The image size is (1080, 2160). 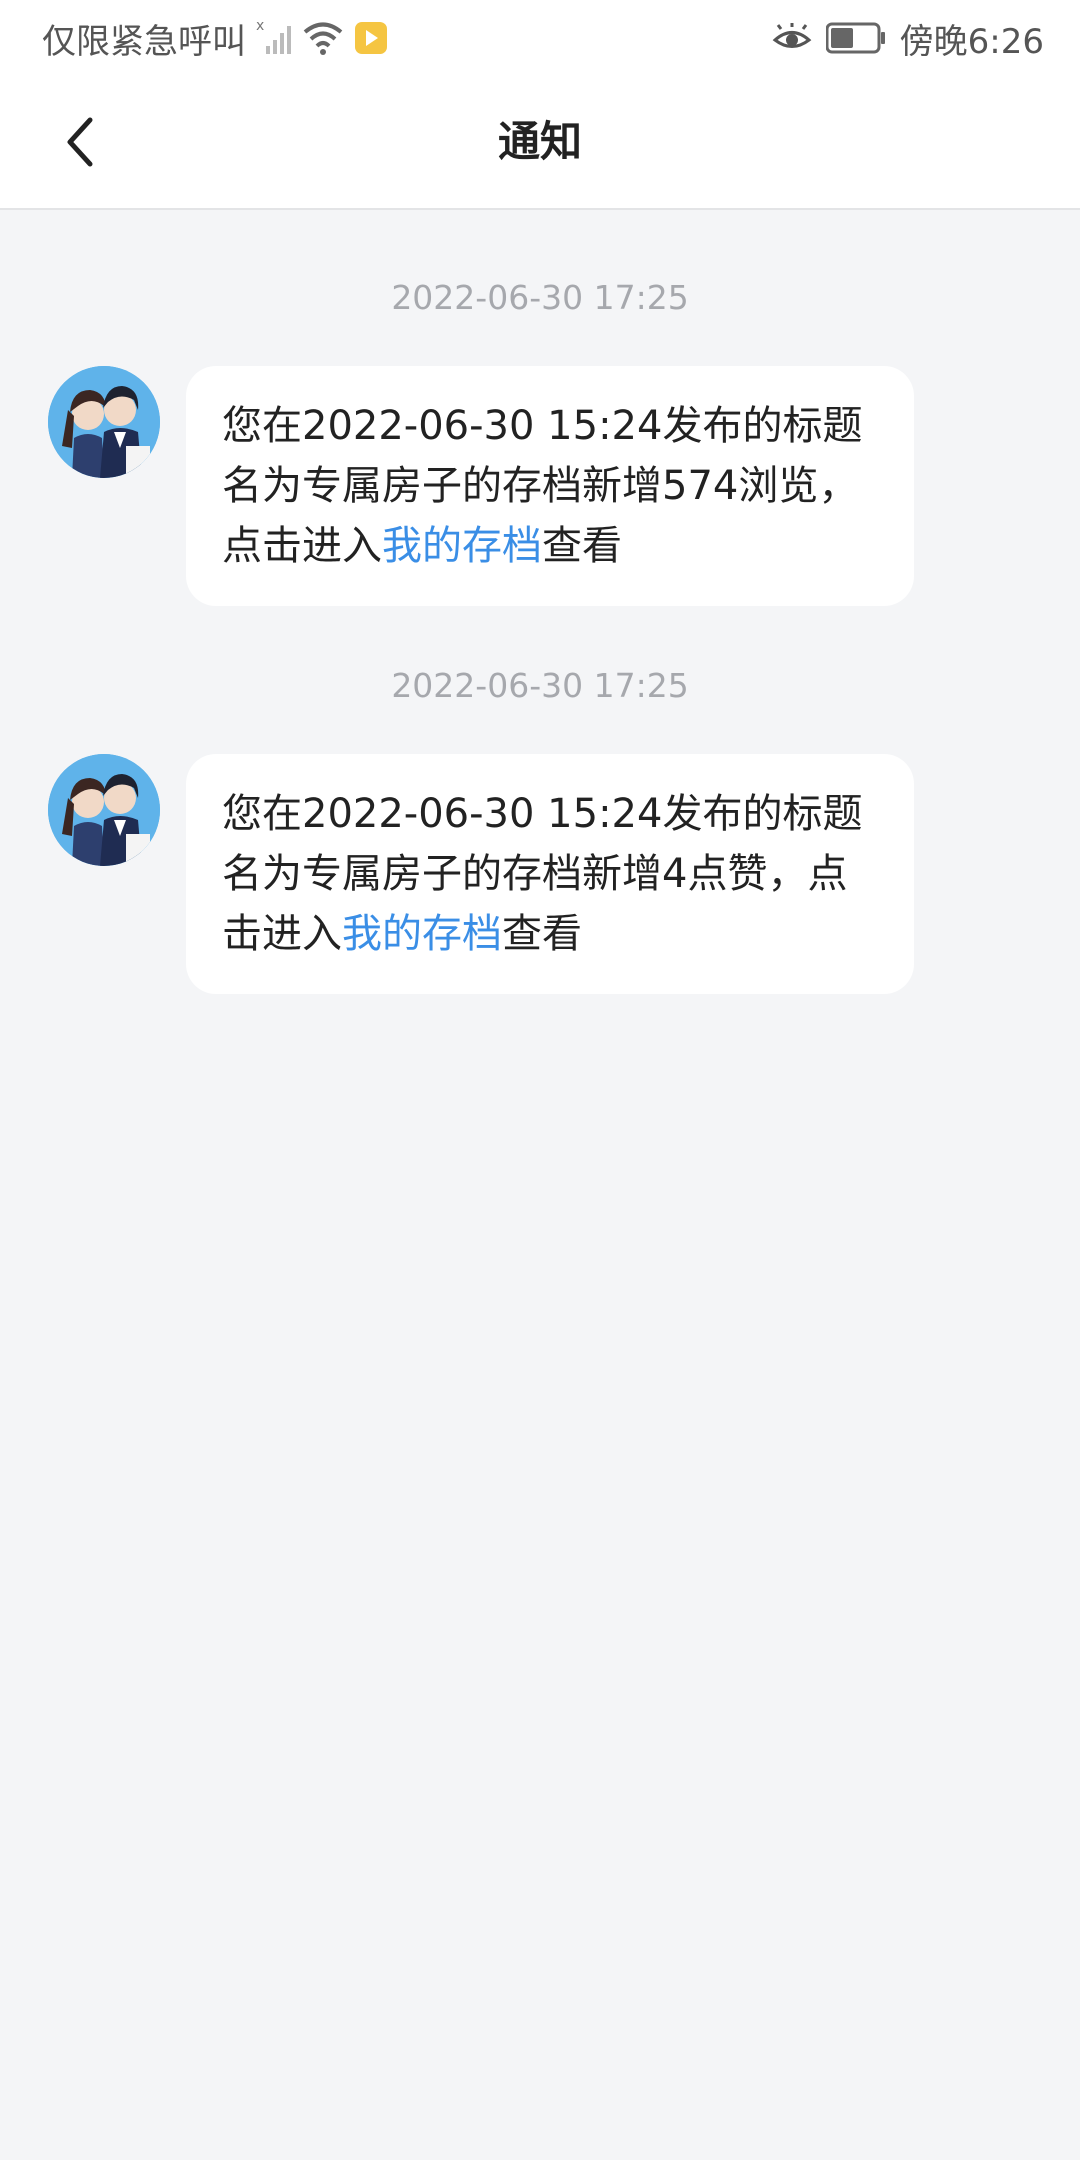 What do you see at coordinates (540, 38) in the screenshot?
I see `status-bar: 仅限紧急呼叫 x 傍晚6:26` at bounding box center [540, 38].